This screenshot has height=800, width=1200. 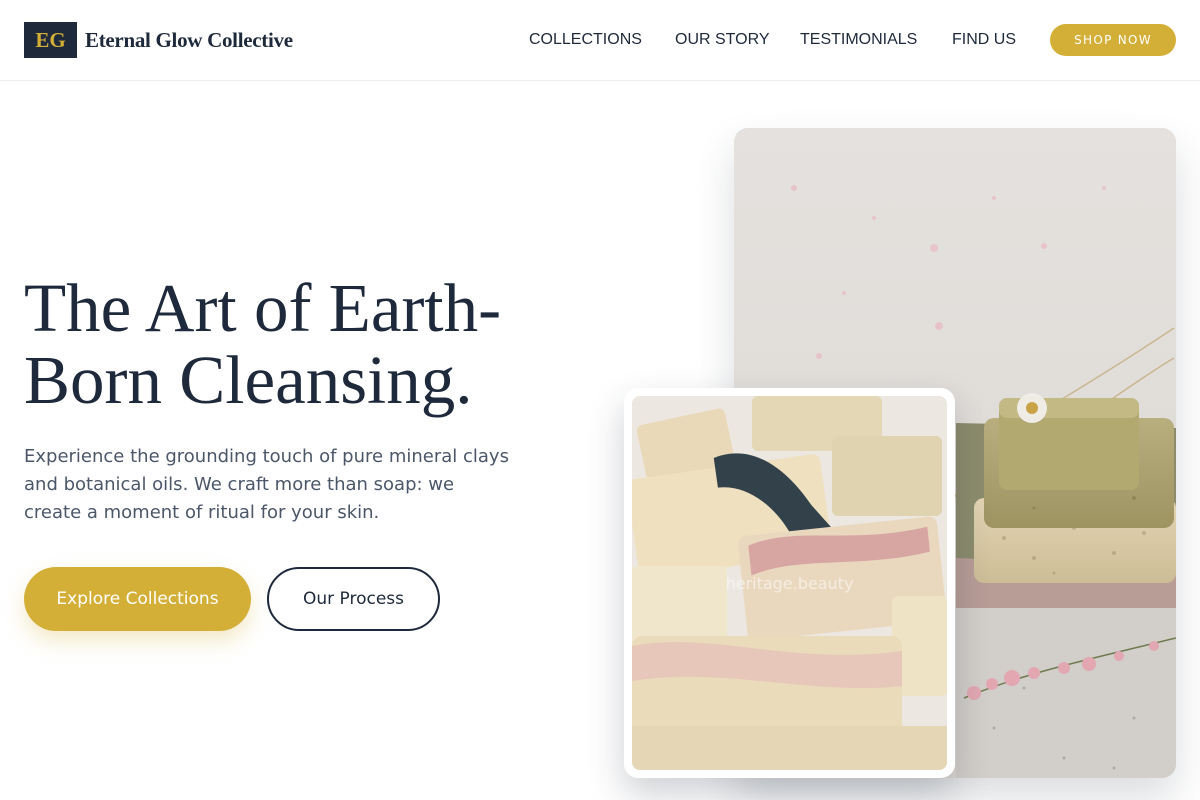 I want to click on logo-mark: EG, so click(x=50, y=40).